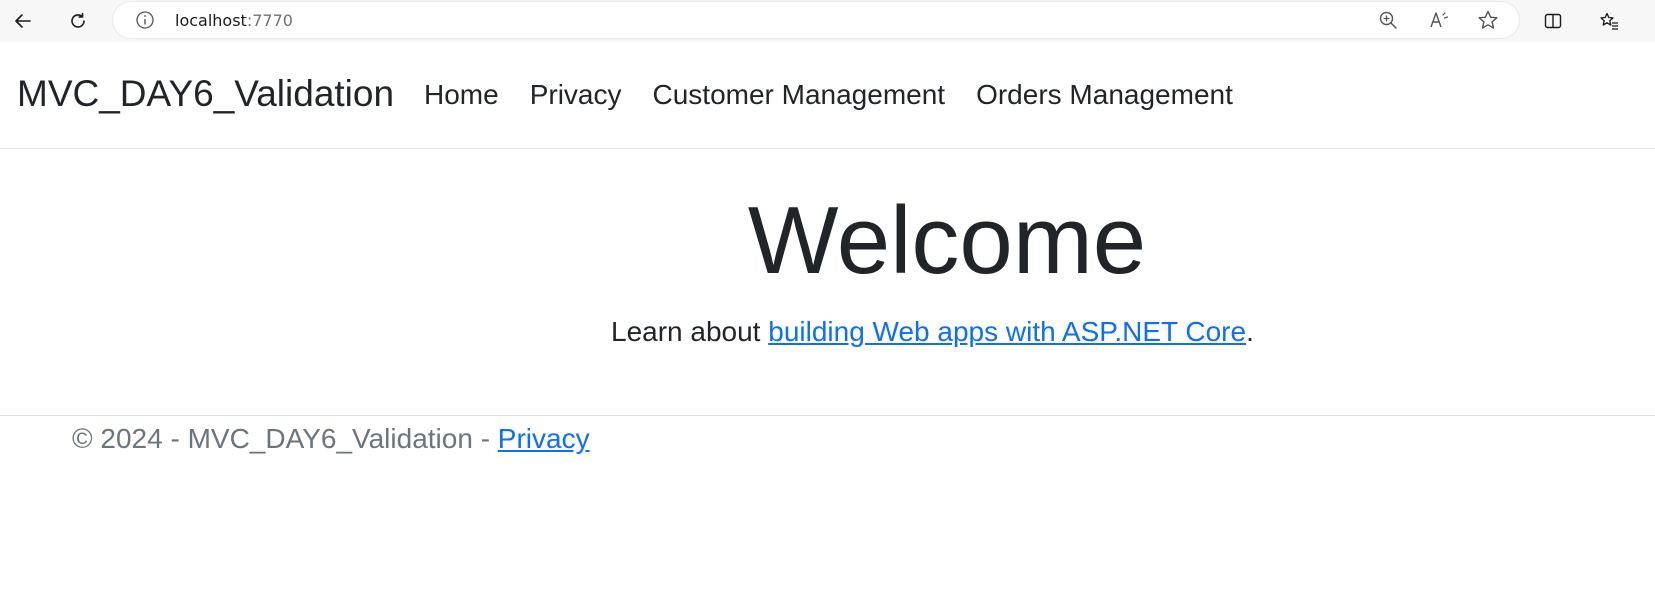 The height and width of the screenshot is (615, 1655). Describe the element at coordinates (576, 95) in the screenshot. I see `nav-link-privacy: Privacy` at that location.